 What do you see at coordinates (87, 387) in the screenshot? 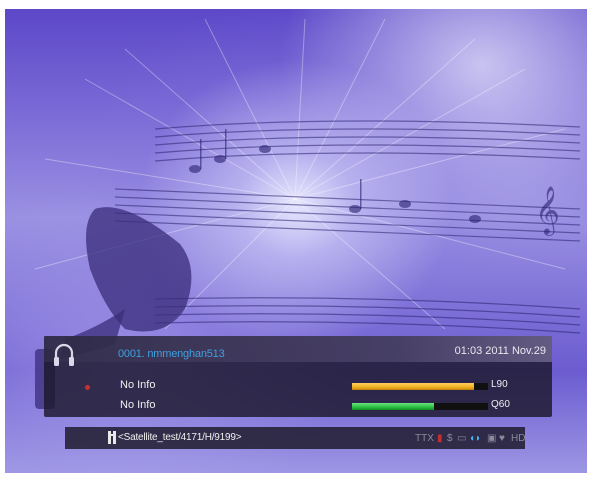
I see `record-indicator-icon` at bounding box center [87, 387].